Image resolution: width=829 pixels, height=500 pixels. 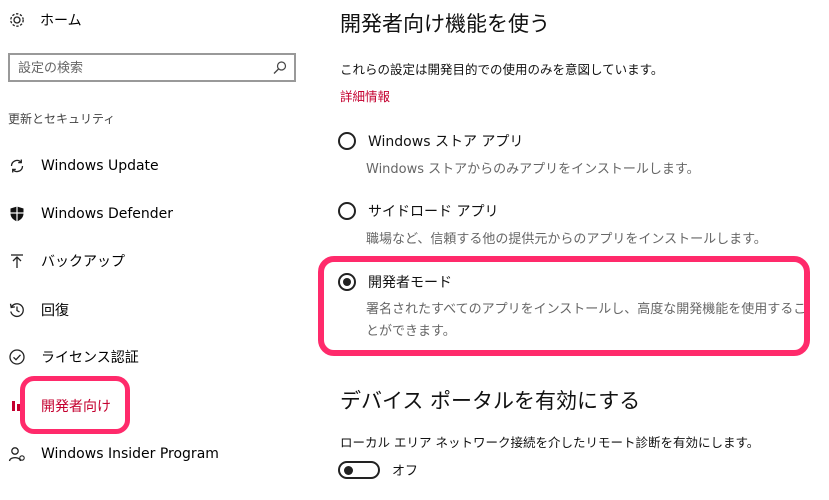 What do you see at coordinates (550, 442) in the screenshot?
I see `device-portal-description: ローカル エリア ネットワーク接続を介したリモート診断を有効にします。` at bounding box center [550, 442].